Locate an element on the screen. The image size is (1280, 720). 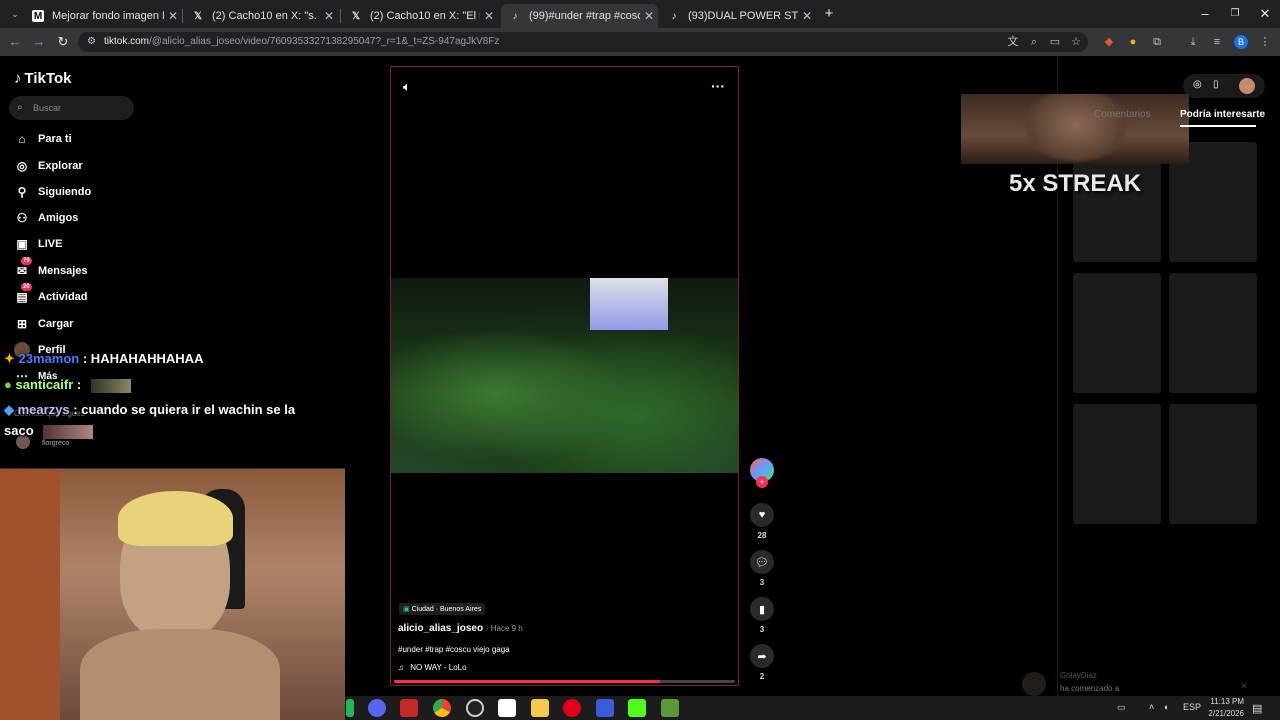
zoom-icon: ⌕ is located at coordinates (1034, 42).